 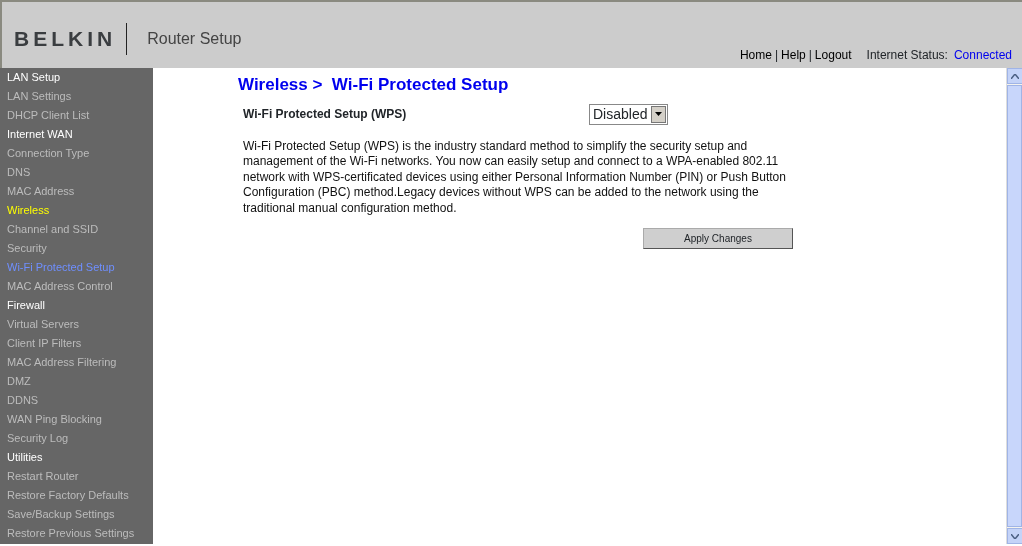 I want to click on sidebar-item: MAC Address, so click(x=76, y=192).